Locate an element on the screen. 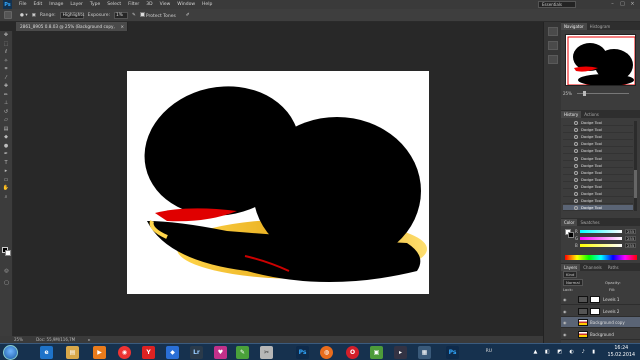 This screenshot has height=360, width=640. b-gradient is located at coordinates (601, 245).